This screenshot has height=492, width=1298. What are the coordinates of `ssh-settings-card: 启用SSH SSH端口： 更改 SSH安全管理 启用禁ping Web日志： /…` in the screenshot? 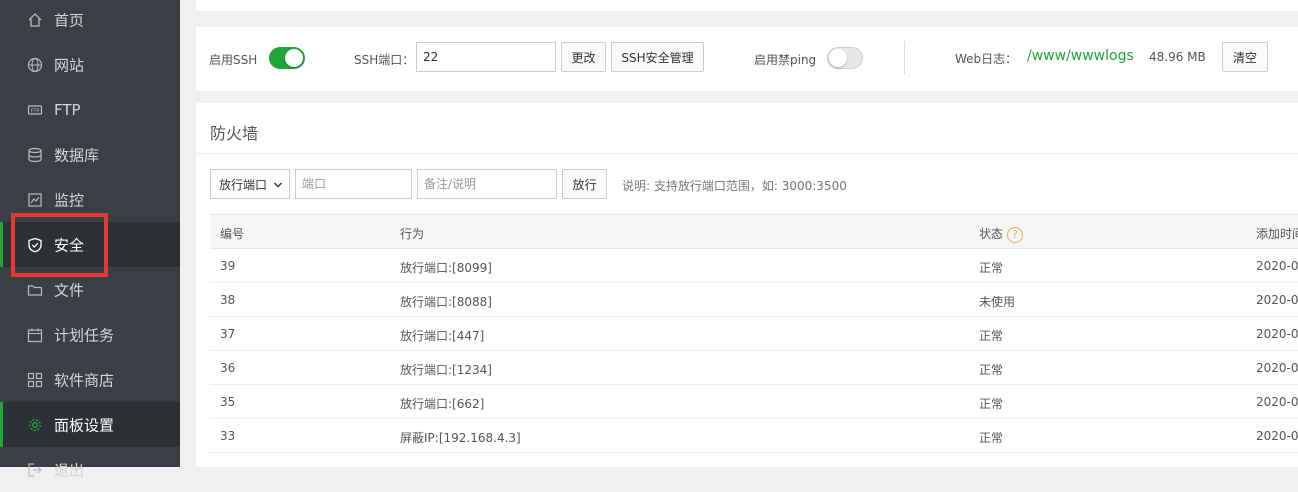 It's located at (747, 59).